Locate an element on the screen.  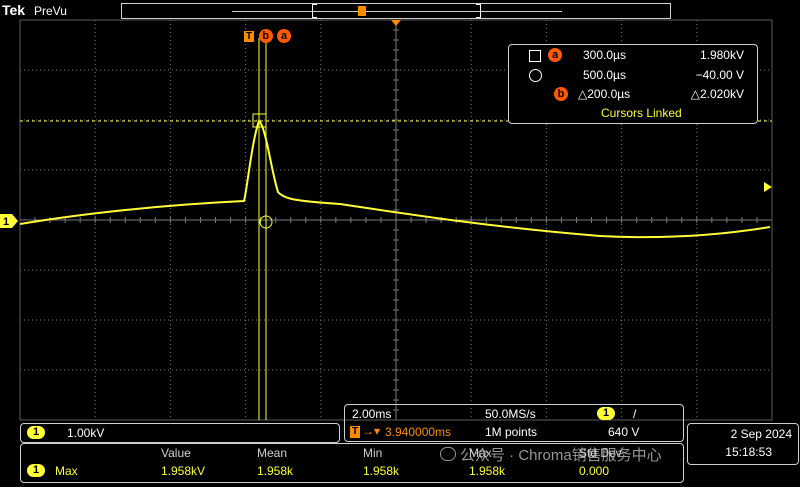
wechat-icon is located at coordinates (448, 454).